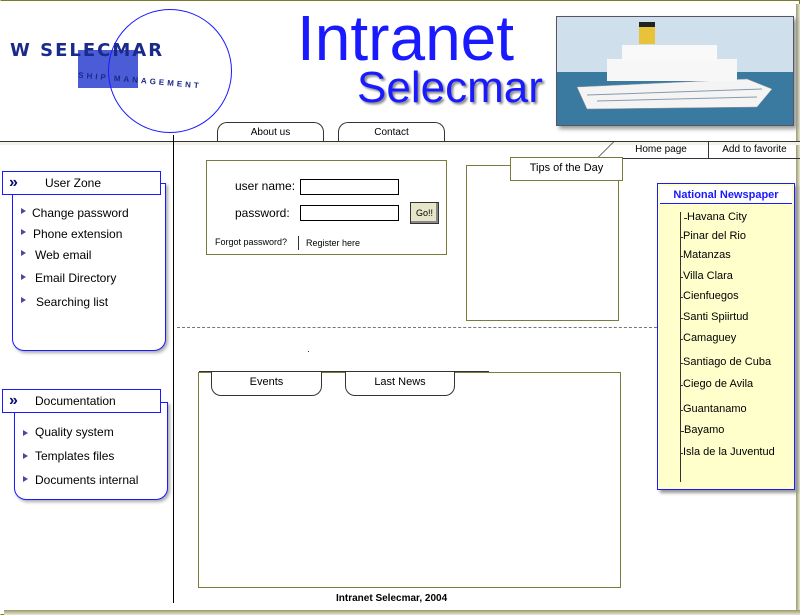 This screenshot has height=615, width=800. Describe the element at coordinates (680, 347) in the screenshot. I see `newspaper-tree-line` at that location.